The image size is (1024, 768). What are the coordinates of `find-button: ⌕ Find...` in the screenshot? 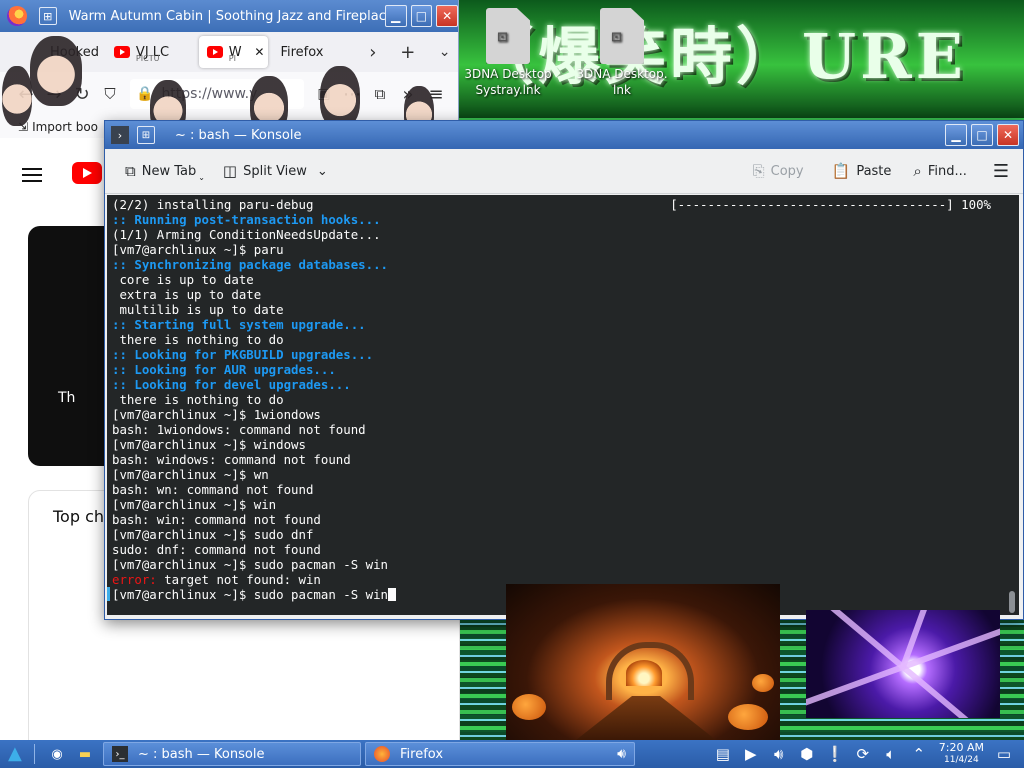 It's located at (939, 171).